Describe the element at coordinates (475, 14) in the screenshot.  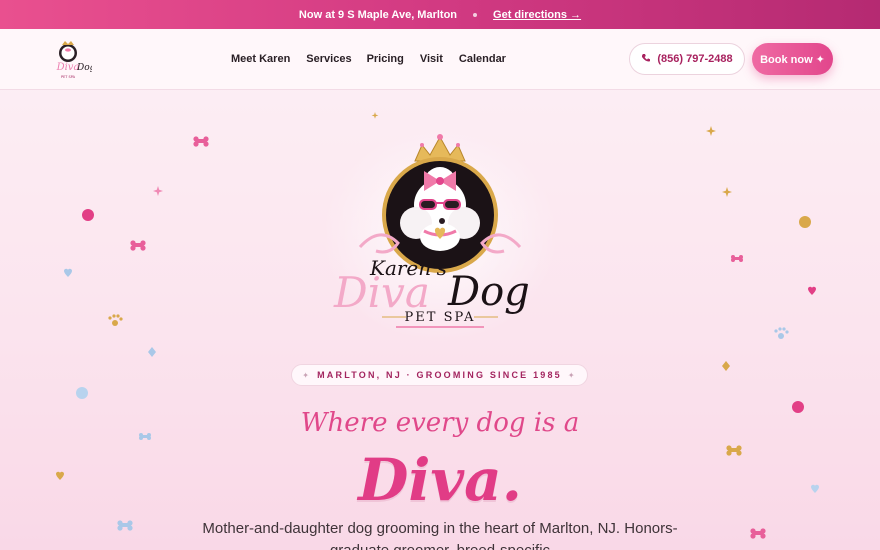
I see `separator-dot` at that location.